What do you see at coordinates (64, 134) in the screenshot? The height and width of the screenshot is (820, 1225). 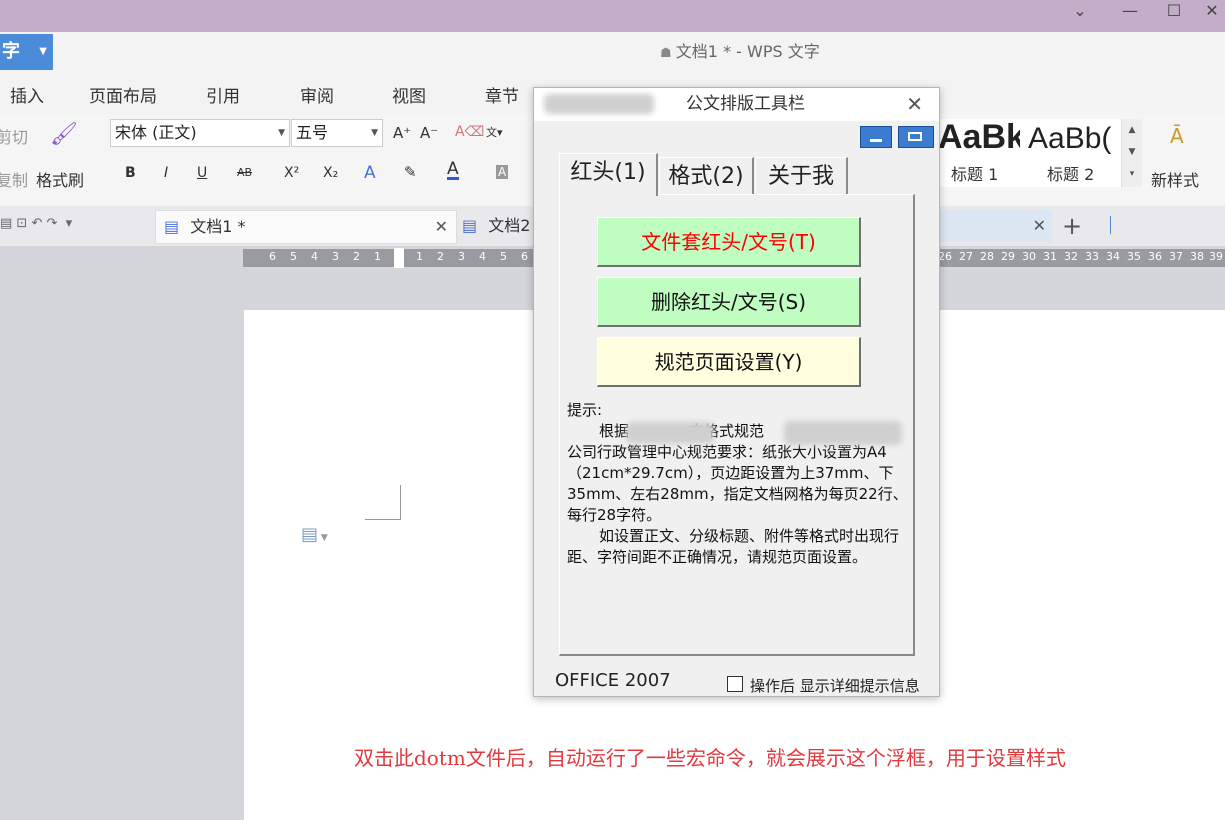 I see `paint-brush-icon: 🖌` at bounding box center [64, 134].